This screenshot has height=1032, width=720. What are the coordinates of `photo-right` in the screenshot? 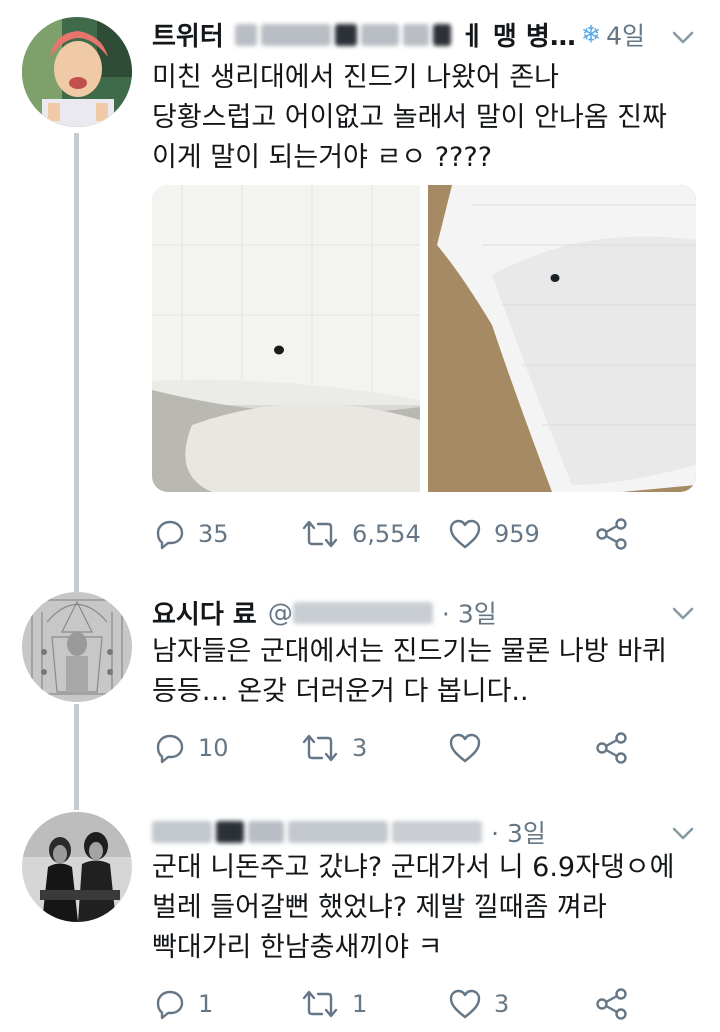 It's located at (562, 338).